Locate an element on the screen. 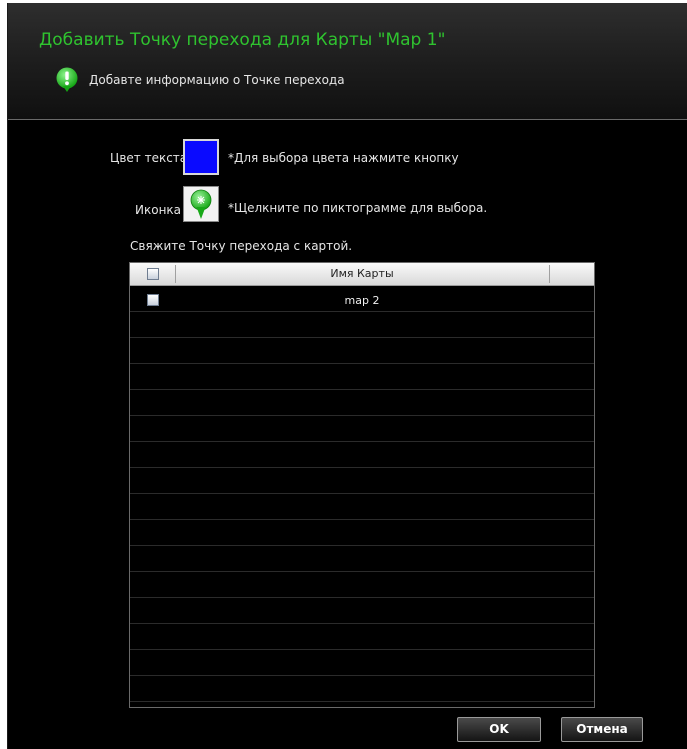 The width and height of the screenshot is (687, 749). text-color-label: Цвет текста is located at coordinates (149, 158).